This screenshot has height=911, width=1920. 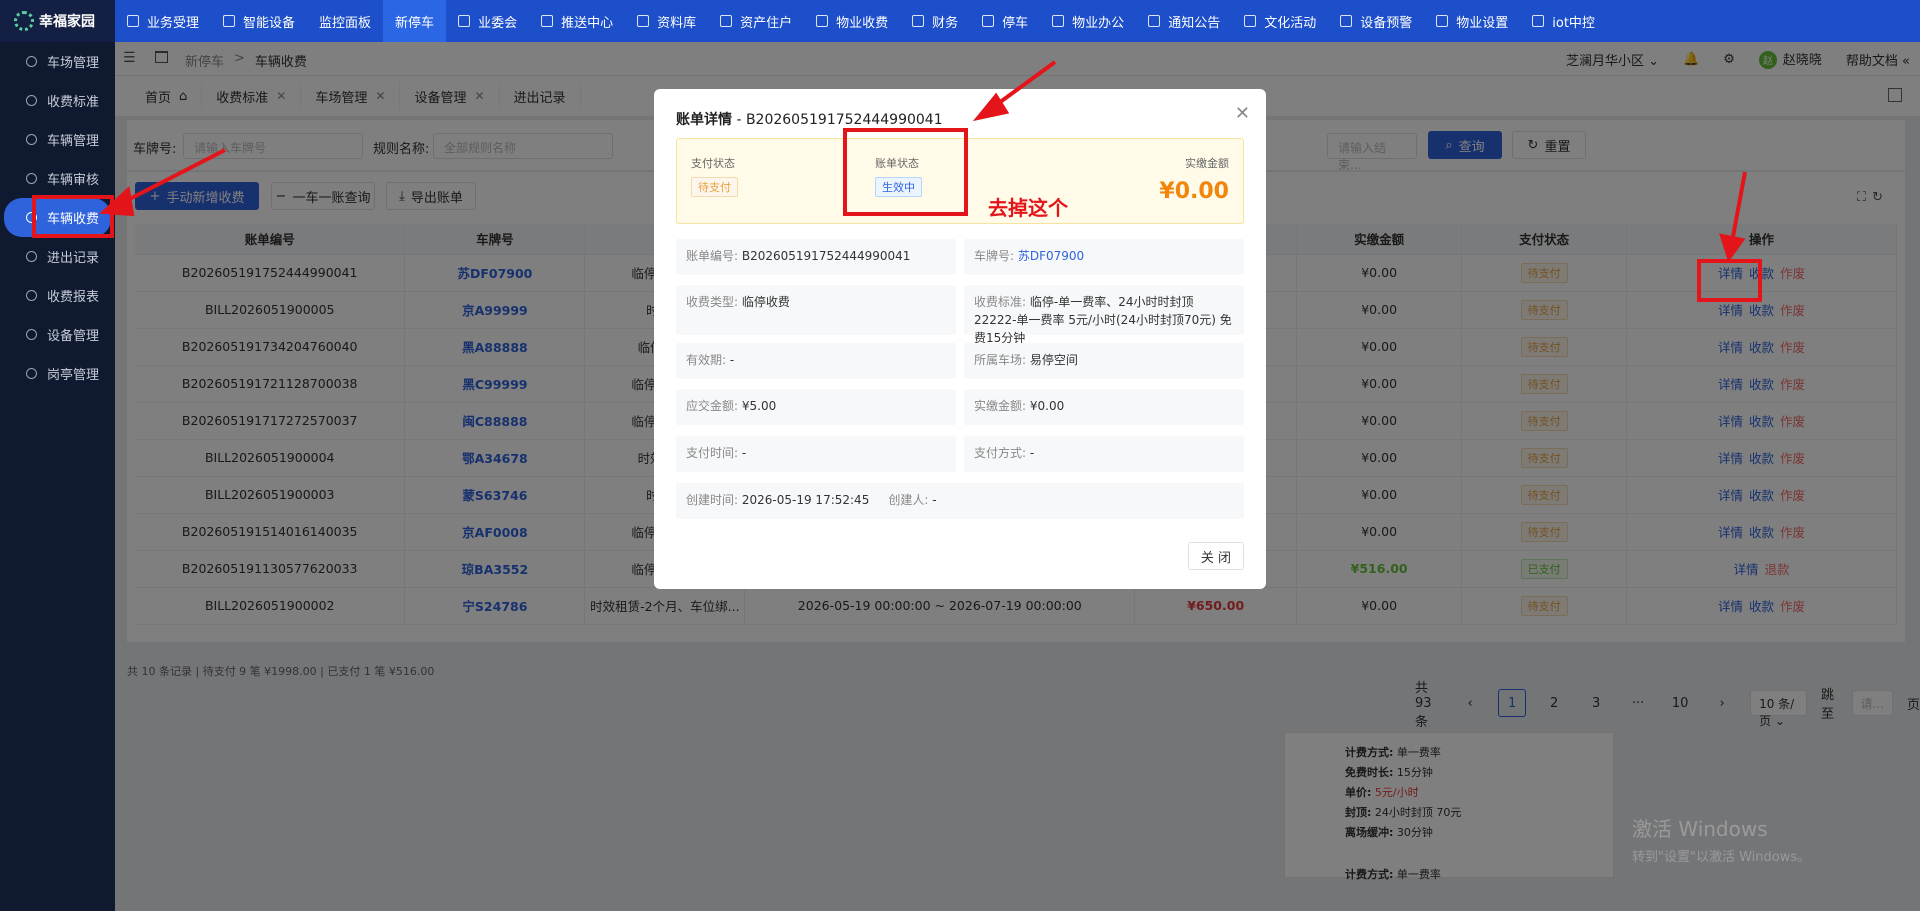 What do you see at coordinates (1721, 841) in the screenshot?
I see `windows-activation-watermark: 激活 Windows 转到"设置"以激活 Windows。` at bounding box center [1721, 841].